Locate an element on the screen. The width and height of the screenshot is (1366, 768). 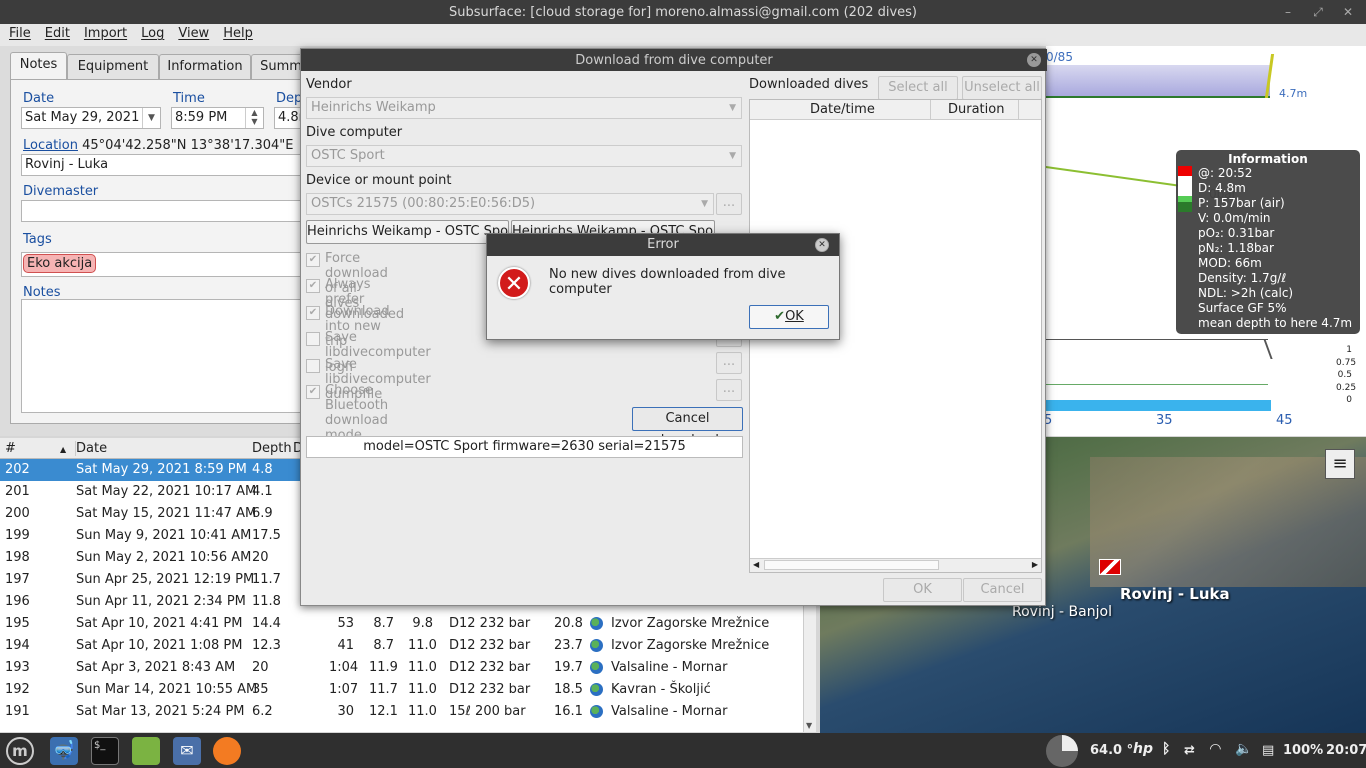
favorite-button-1: Heinrichs Weikamp - OSTC Sport is located at coordinates (407, 232).